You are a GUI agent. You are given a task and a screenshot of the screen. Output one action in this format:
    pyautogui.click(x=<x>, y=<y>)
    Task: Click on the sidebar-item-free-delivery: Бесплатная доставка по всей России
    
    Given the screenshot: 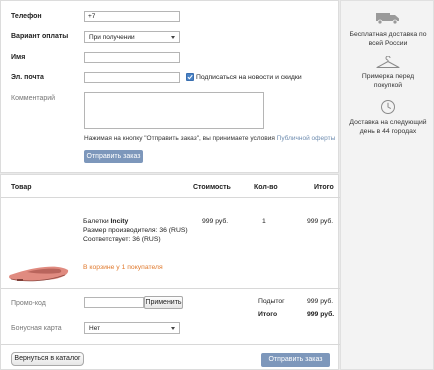 What is the action you would take?
    pyautogui.click(x=388, y=39)
    